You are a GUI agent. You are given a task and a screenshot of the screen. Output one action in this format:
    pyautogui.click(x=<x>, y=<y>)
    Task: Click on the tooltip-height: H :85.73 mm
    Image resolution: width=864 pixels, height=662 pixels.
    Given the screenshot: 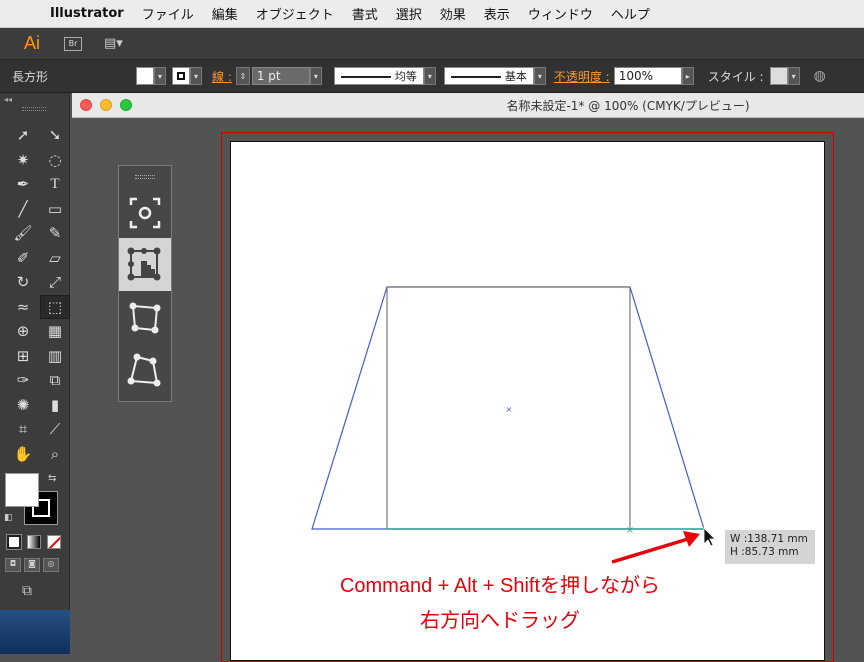 What is the action you would take?
    pyautogui.click(x=764, y=552)
    